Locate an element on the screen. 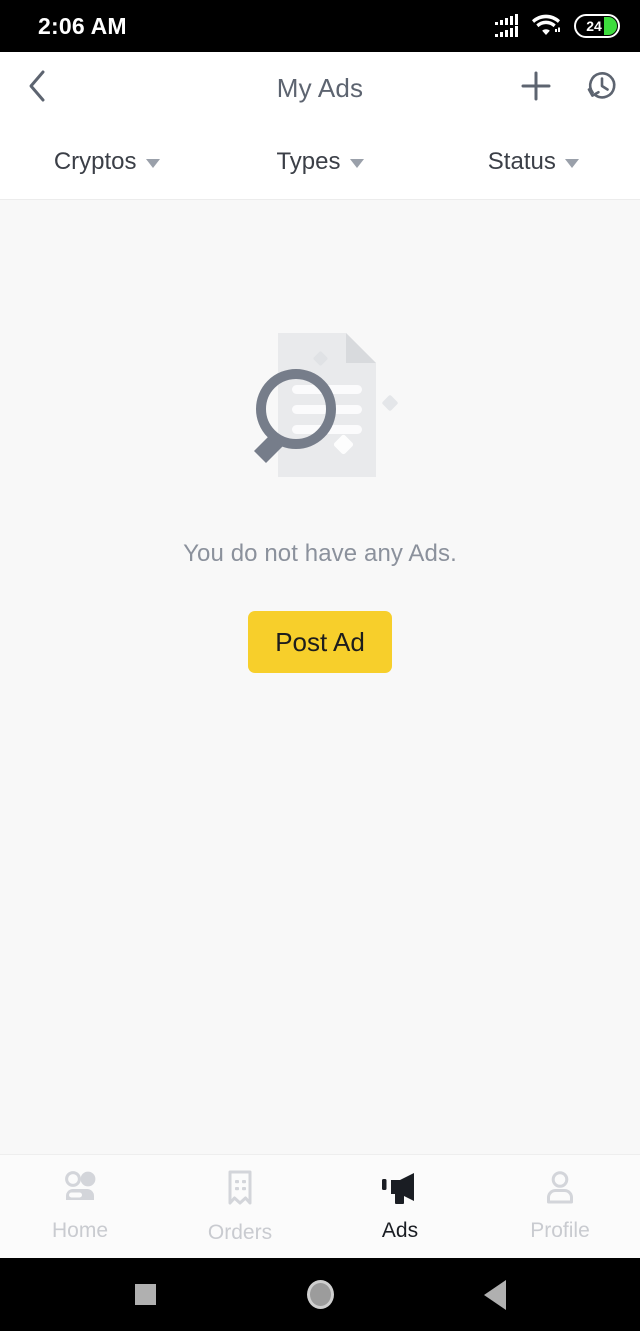 This screenshot has height=1331, width=640. circle-home-icon is located at coordinates (320, 1294).